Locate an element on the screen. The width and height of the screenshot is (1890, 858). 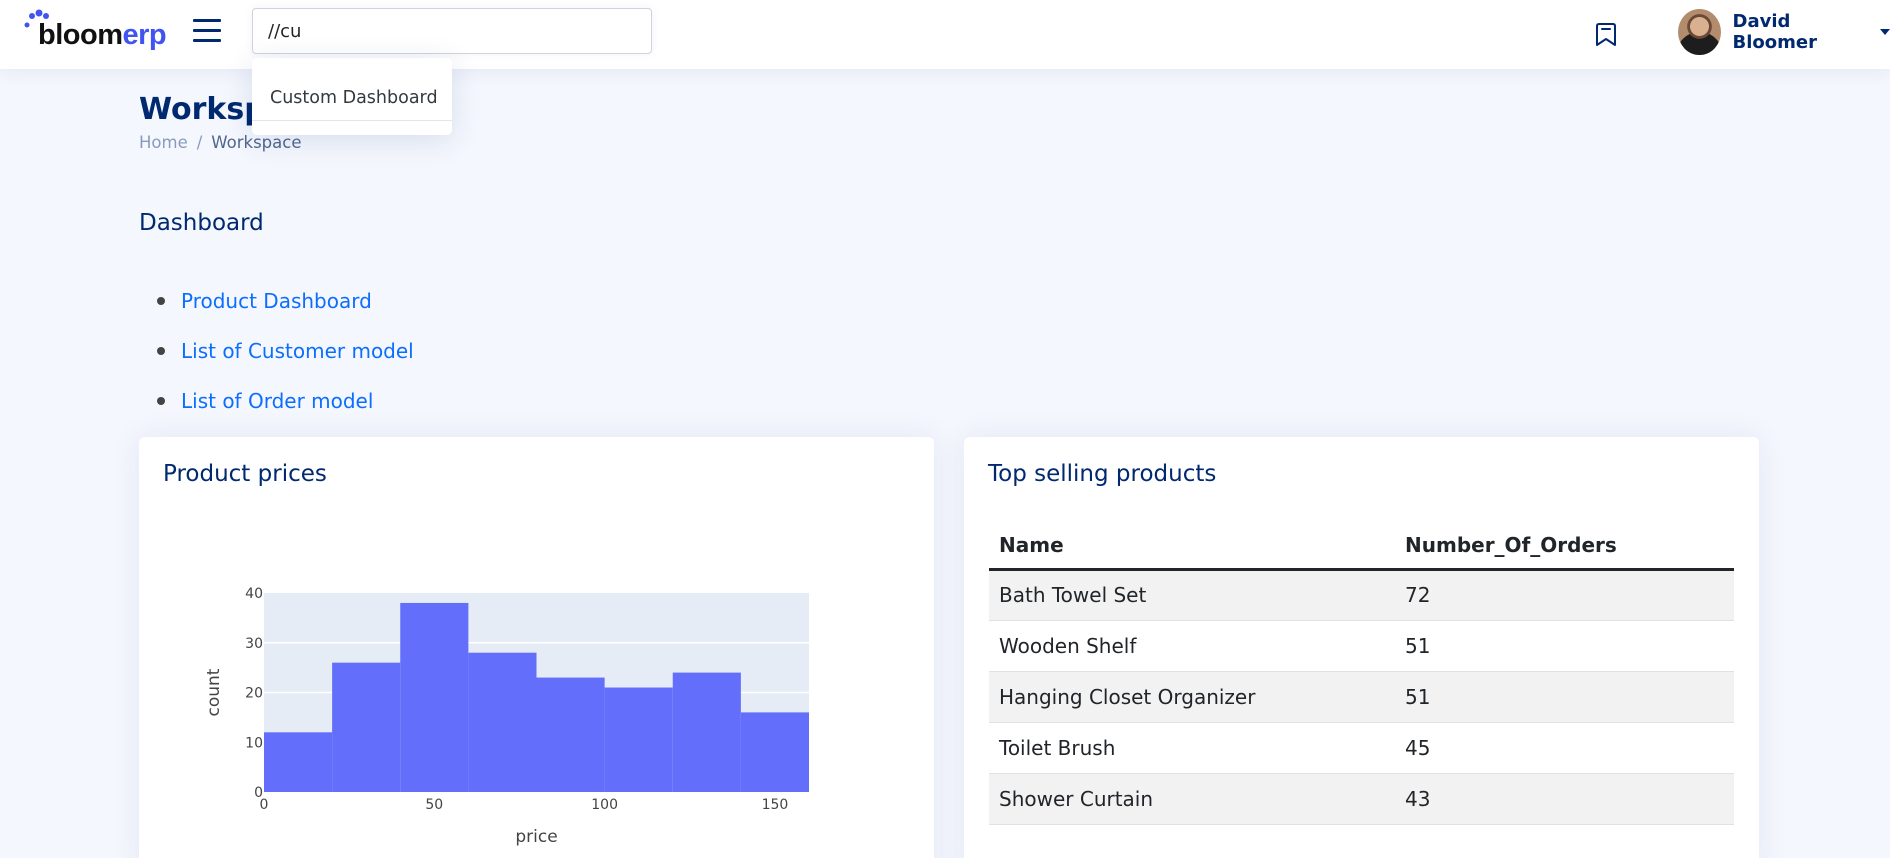
breadcrumb: Home / Workspace is located at coordinates (220, 142).